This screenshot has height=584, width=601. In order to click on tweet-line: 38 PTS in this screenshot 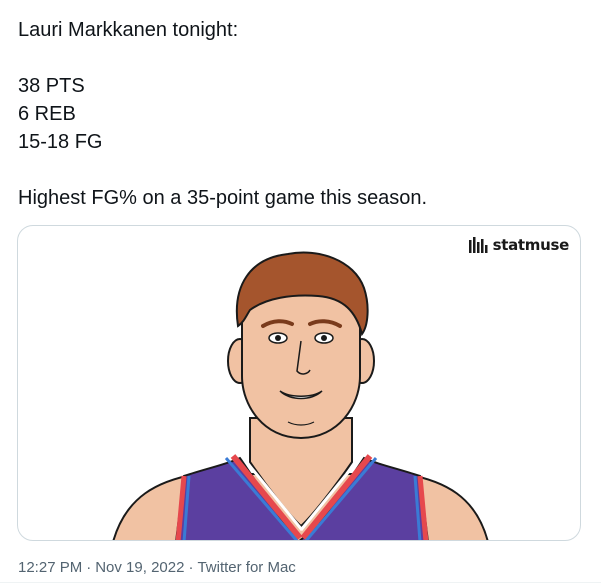, I will do `click(51, 86)`.